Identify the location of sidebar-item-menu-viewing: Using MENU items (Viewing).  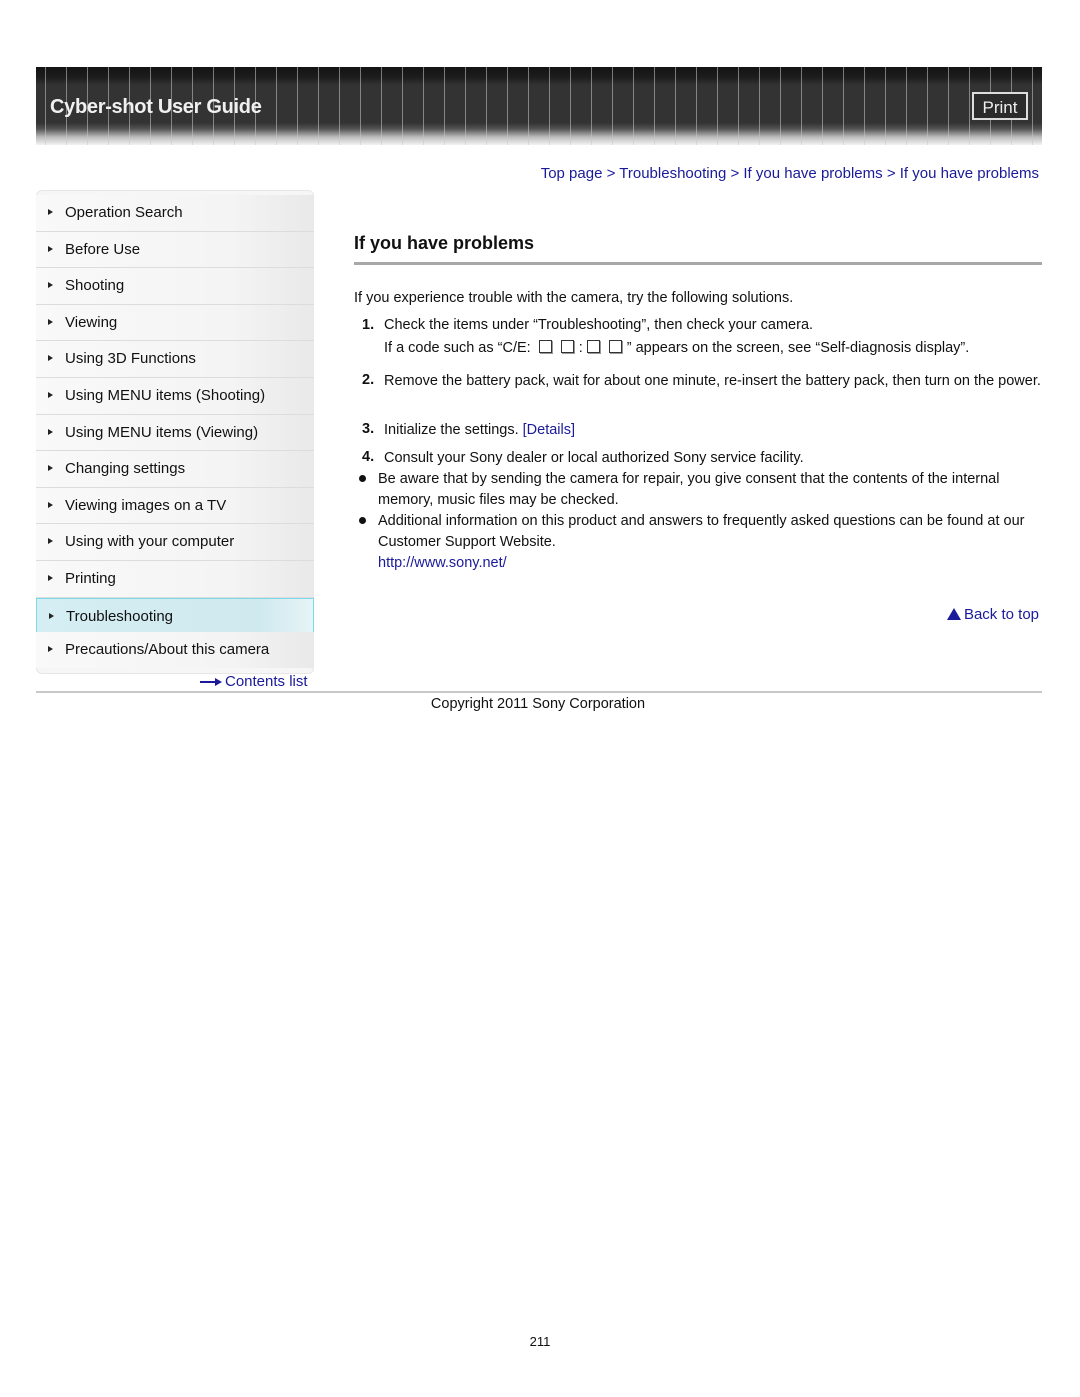
(175, 433).